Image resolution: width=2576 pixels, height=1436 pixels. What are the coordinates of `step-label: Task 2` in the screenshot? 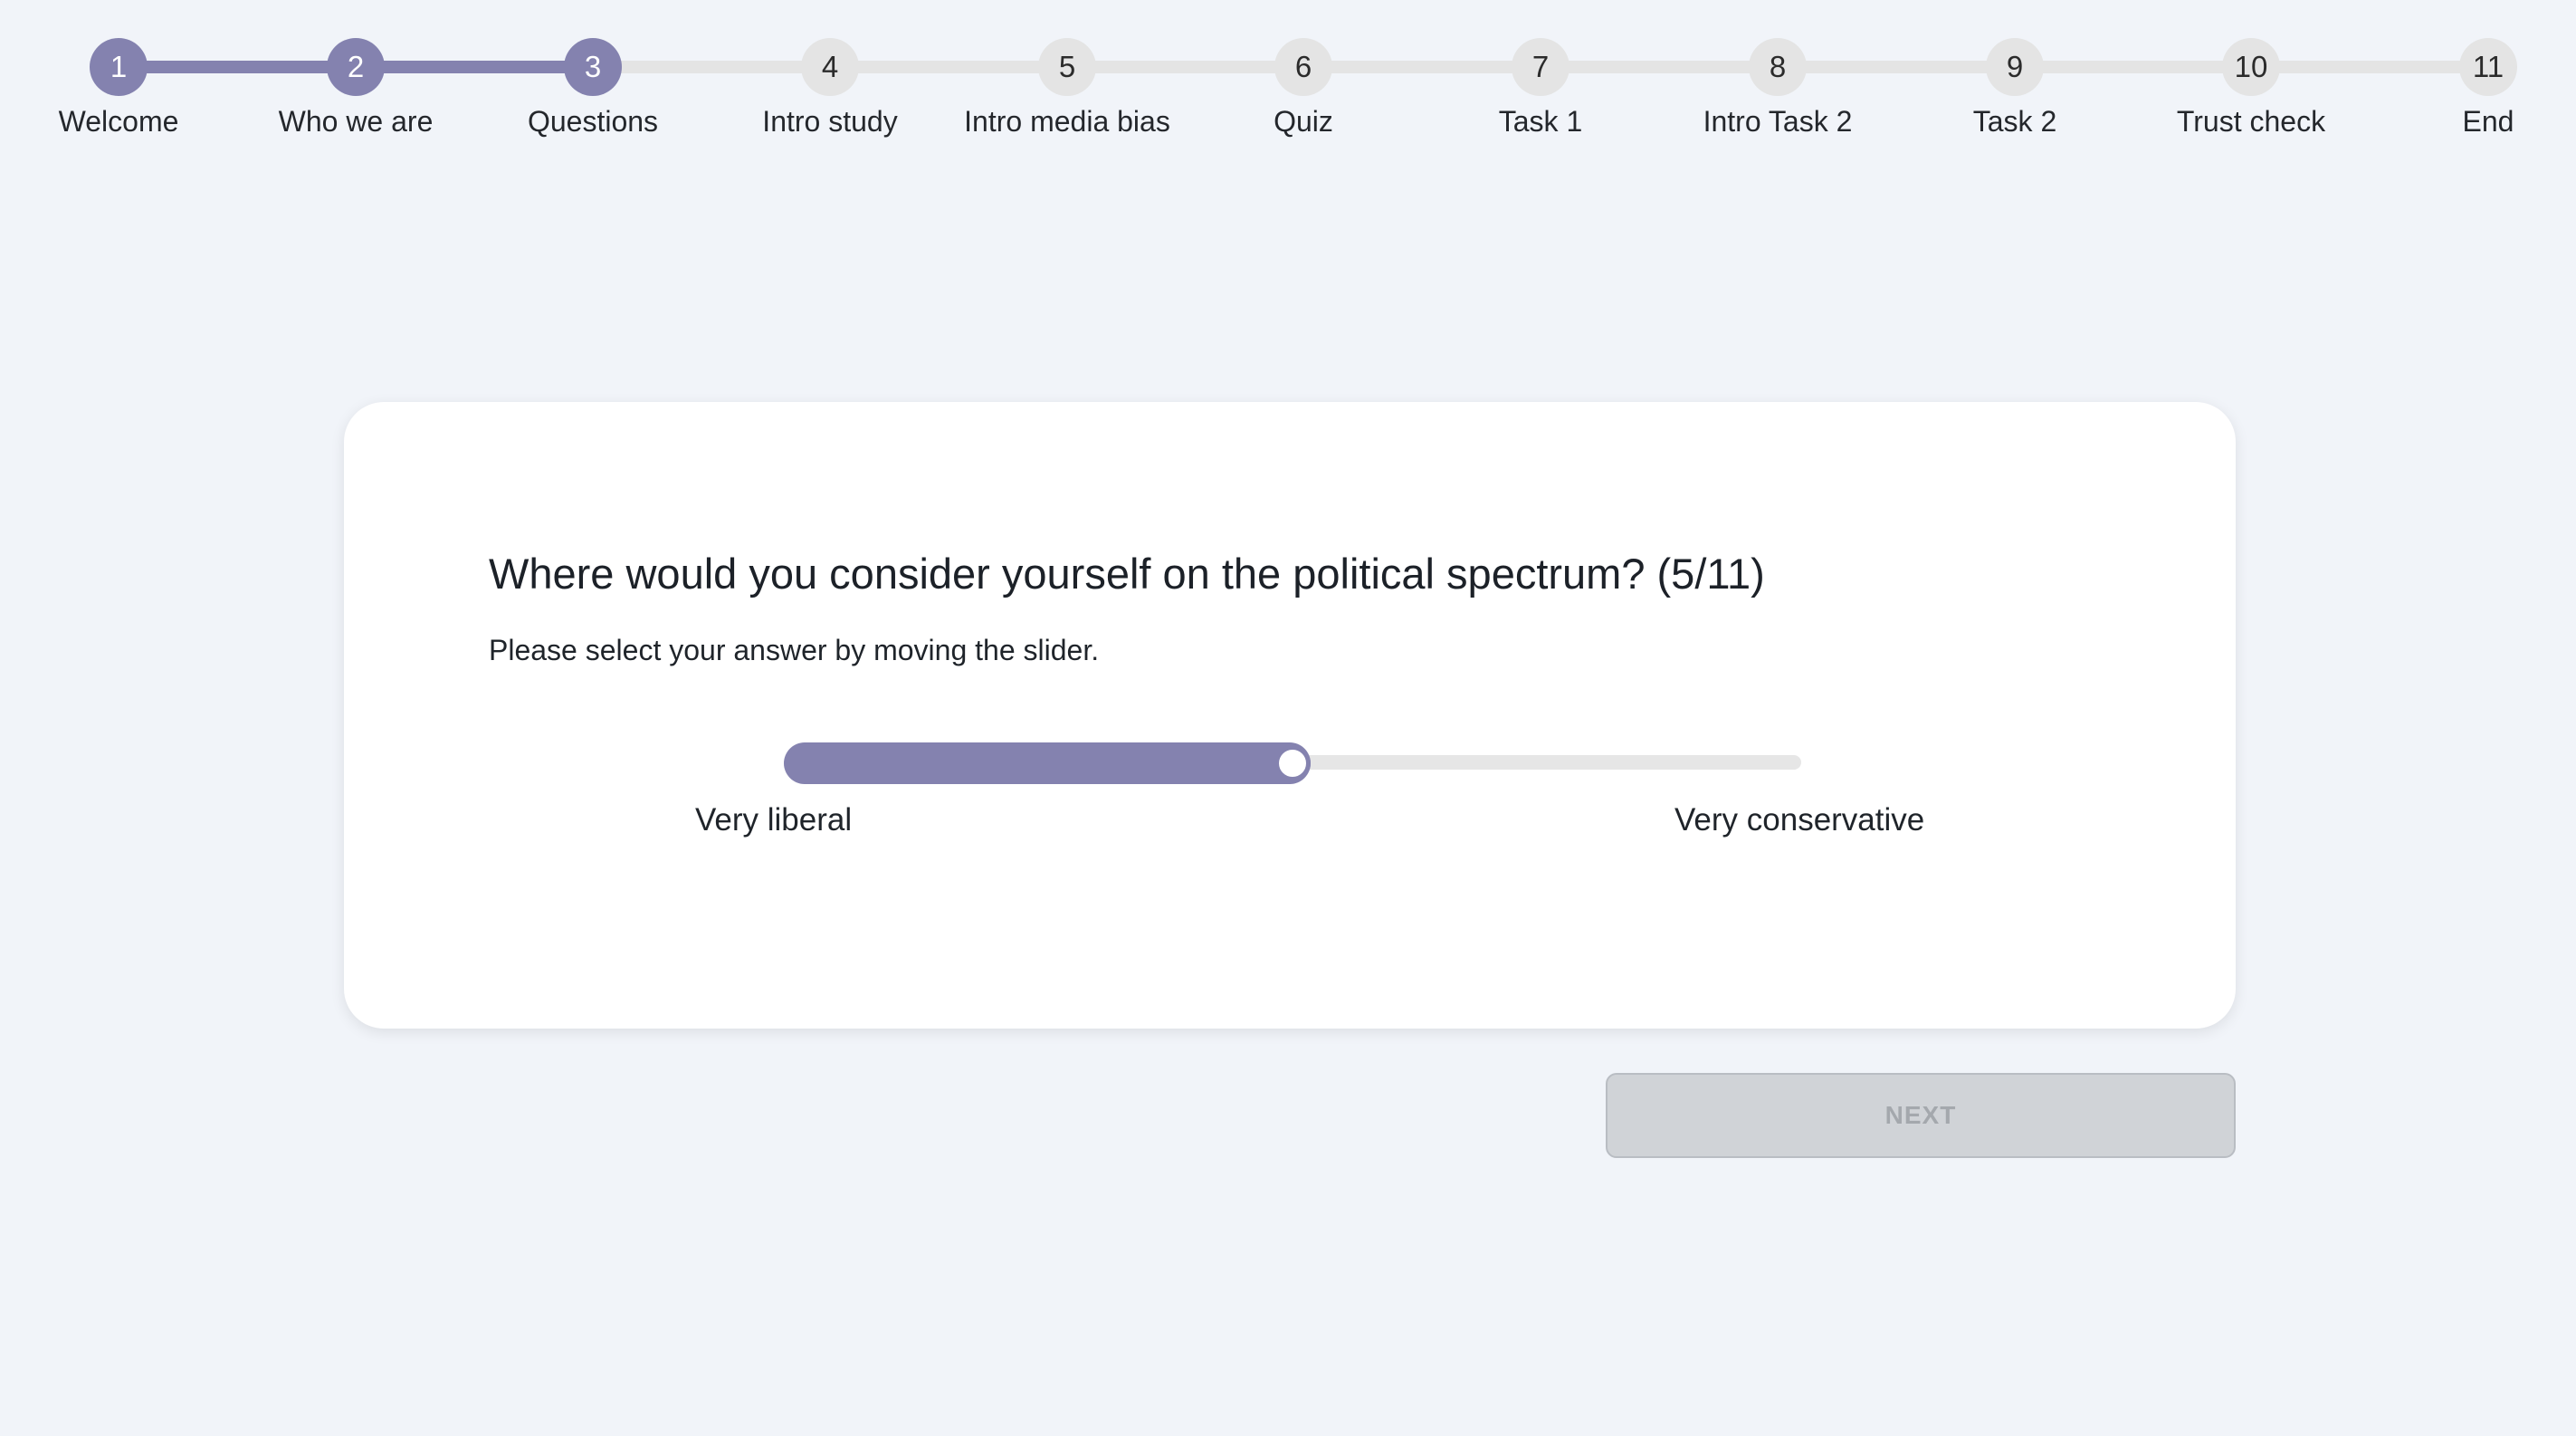 It's located at (2014, 121).